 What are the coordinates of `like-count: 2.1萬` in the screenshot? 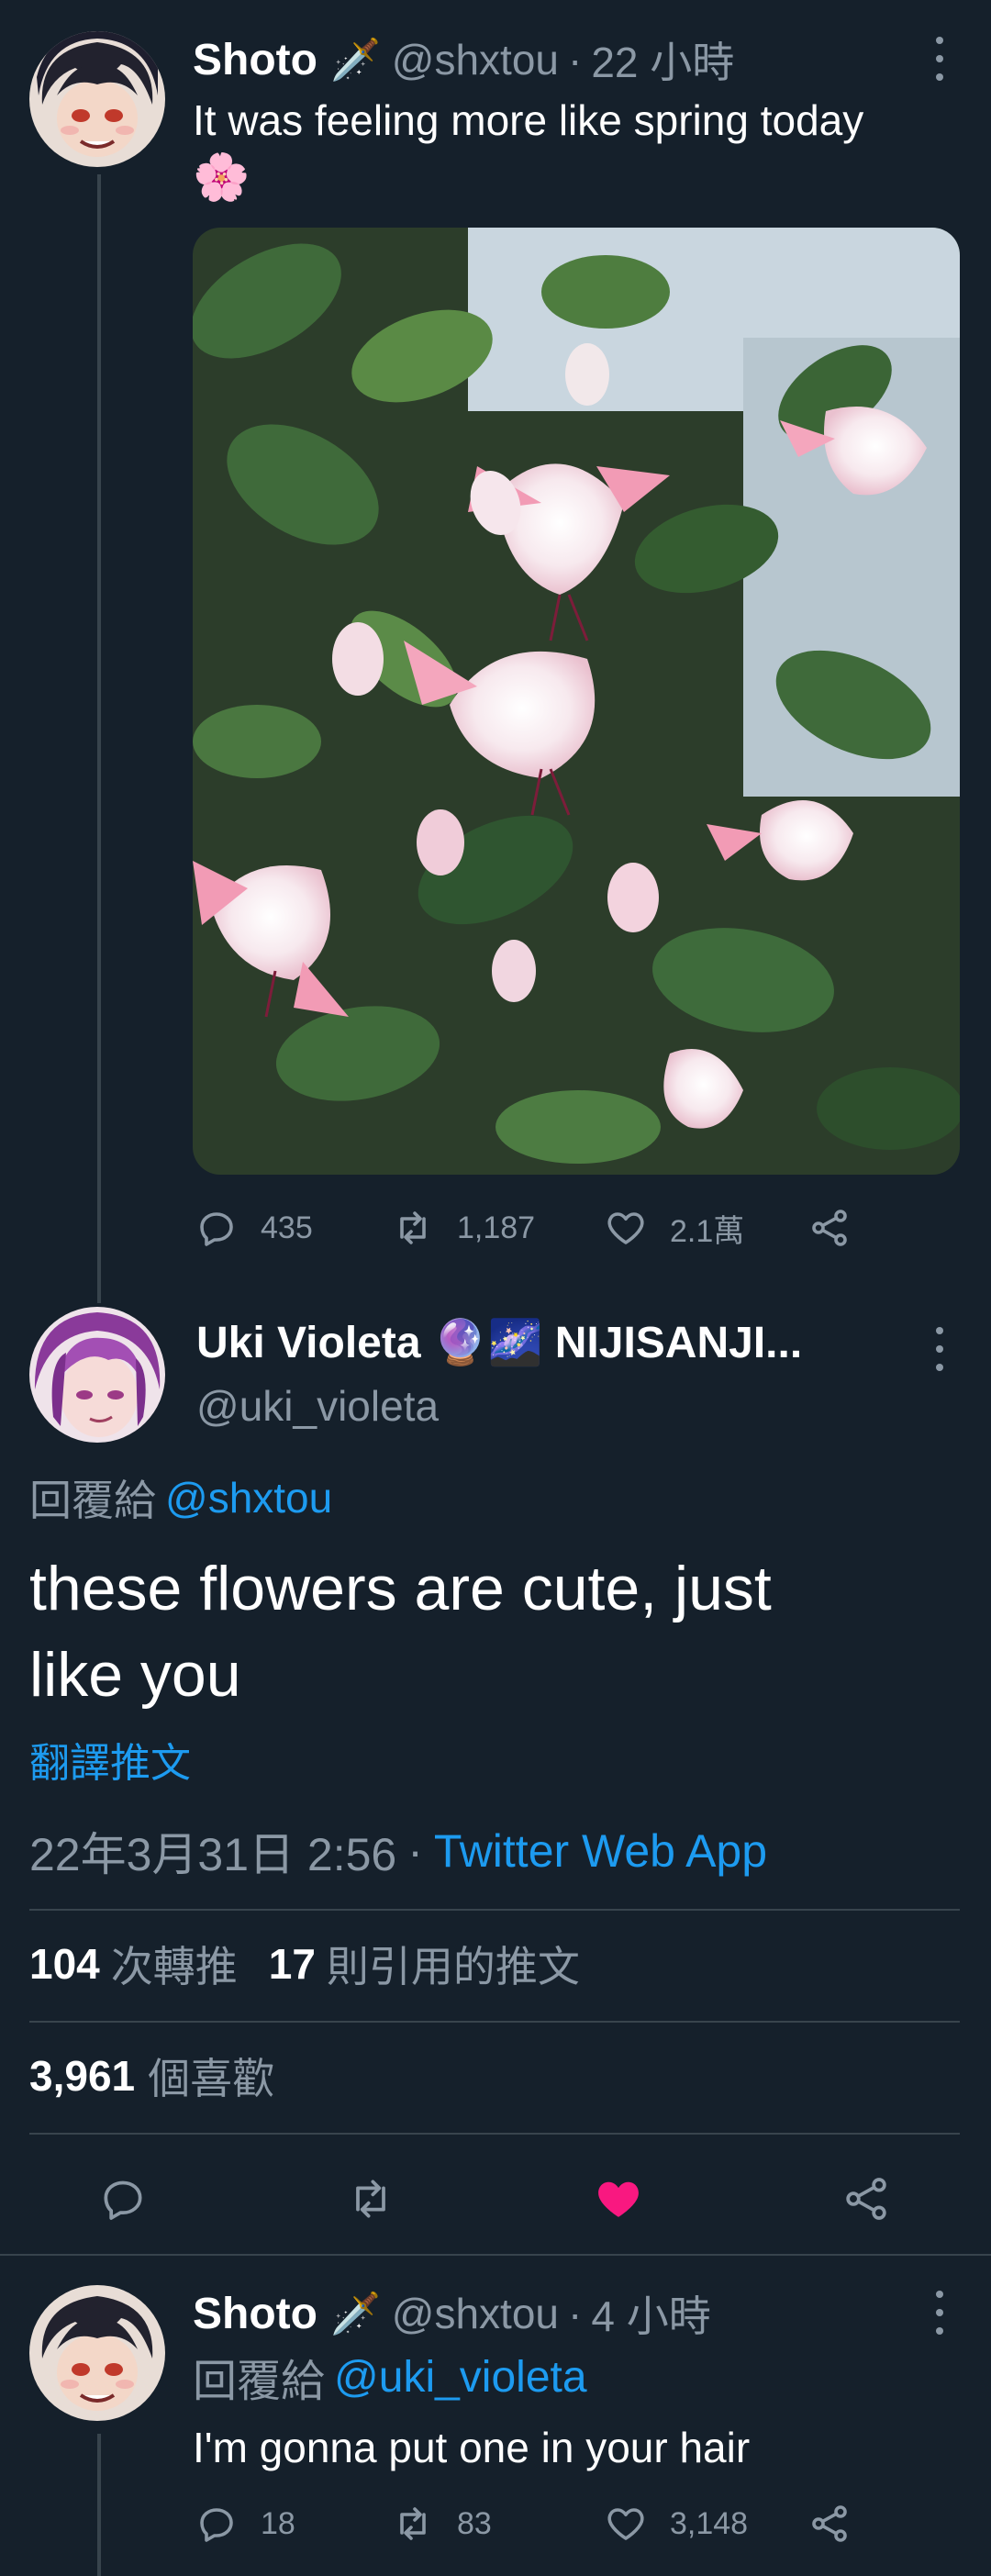 It's located at (707, 1231).